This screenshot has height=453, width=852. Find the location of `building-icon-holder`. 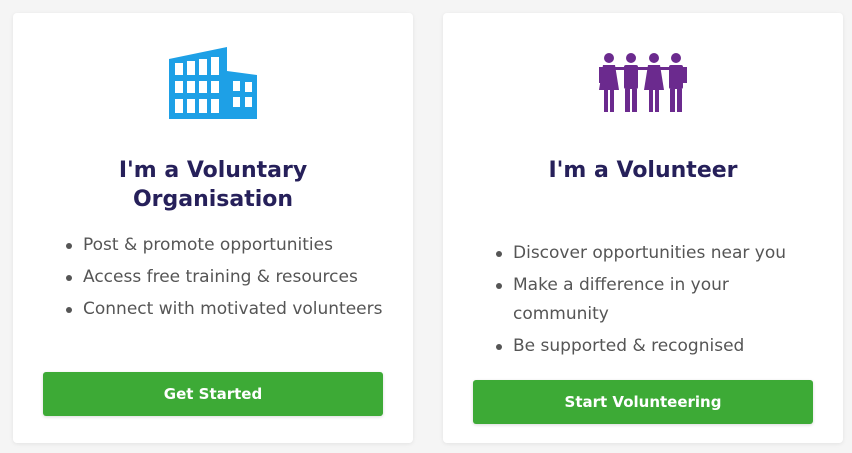

building-icon-holder is located at coordinates (213, 83).